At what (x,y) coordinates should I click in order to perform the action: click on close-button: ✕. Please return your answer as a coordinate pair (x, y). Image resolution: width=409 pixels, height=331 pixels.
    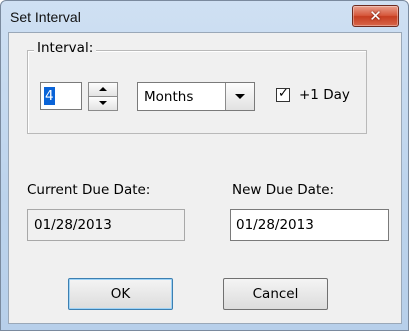
    Looking at the image, I should click on (375, 16).